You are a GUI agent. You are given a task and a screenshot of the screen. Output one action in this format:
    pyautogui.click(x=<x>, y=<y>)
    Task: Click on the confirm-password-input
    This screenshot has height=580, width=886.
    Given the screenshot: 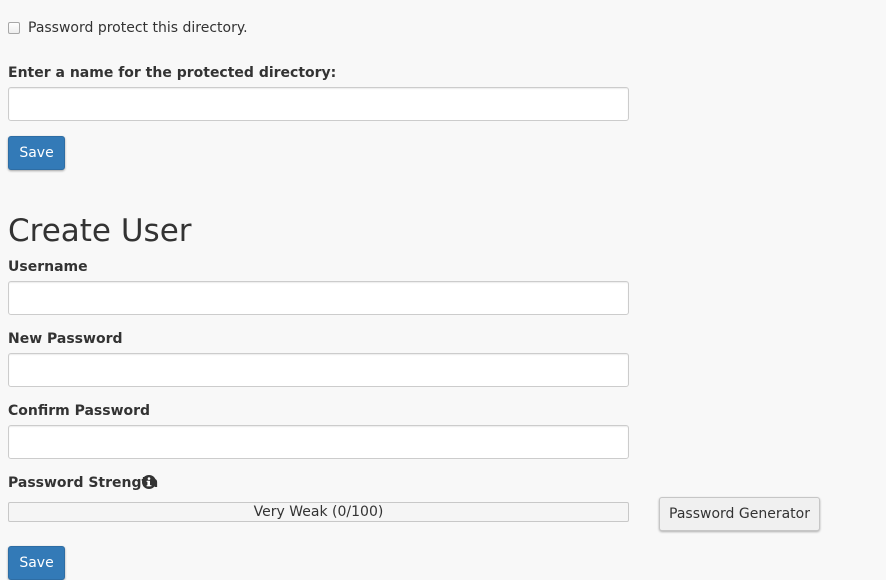 What is the action you would take?
    pyautogui.click(x=318, y=442)
    